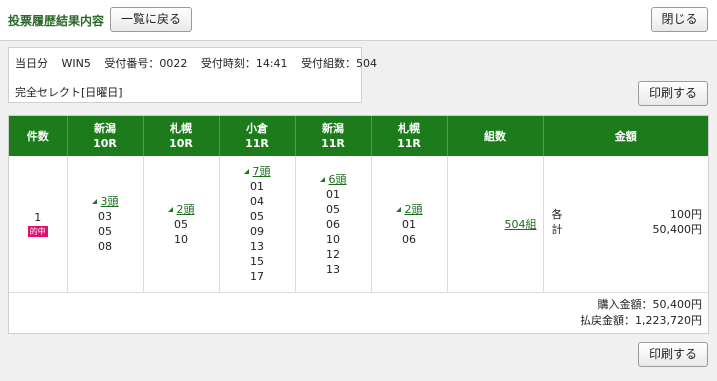  I want to click on header-race-5: 札幌 11R, so click(409, 136).